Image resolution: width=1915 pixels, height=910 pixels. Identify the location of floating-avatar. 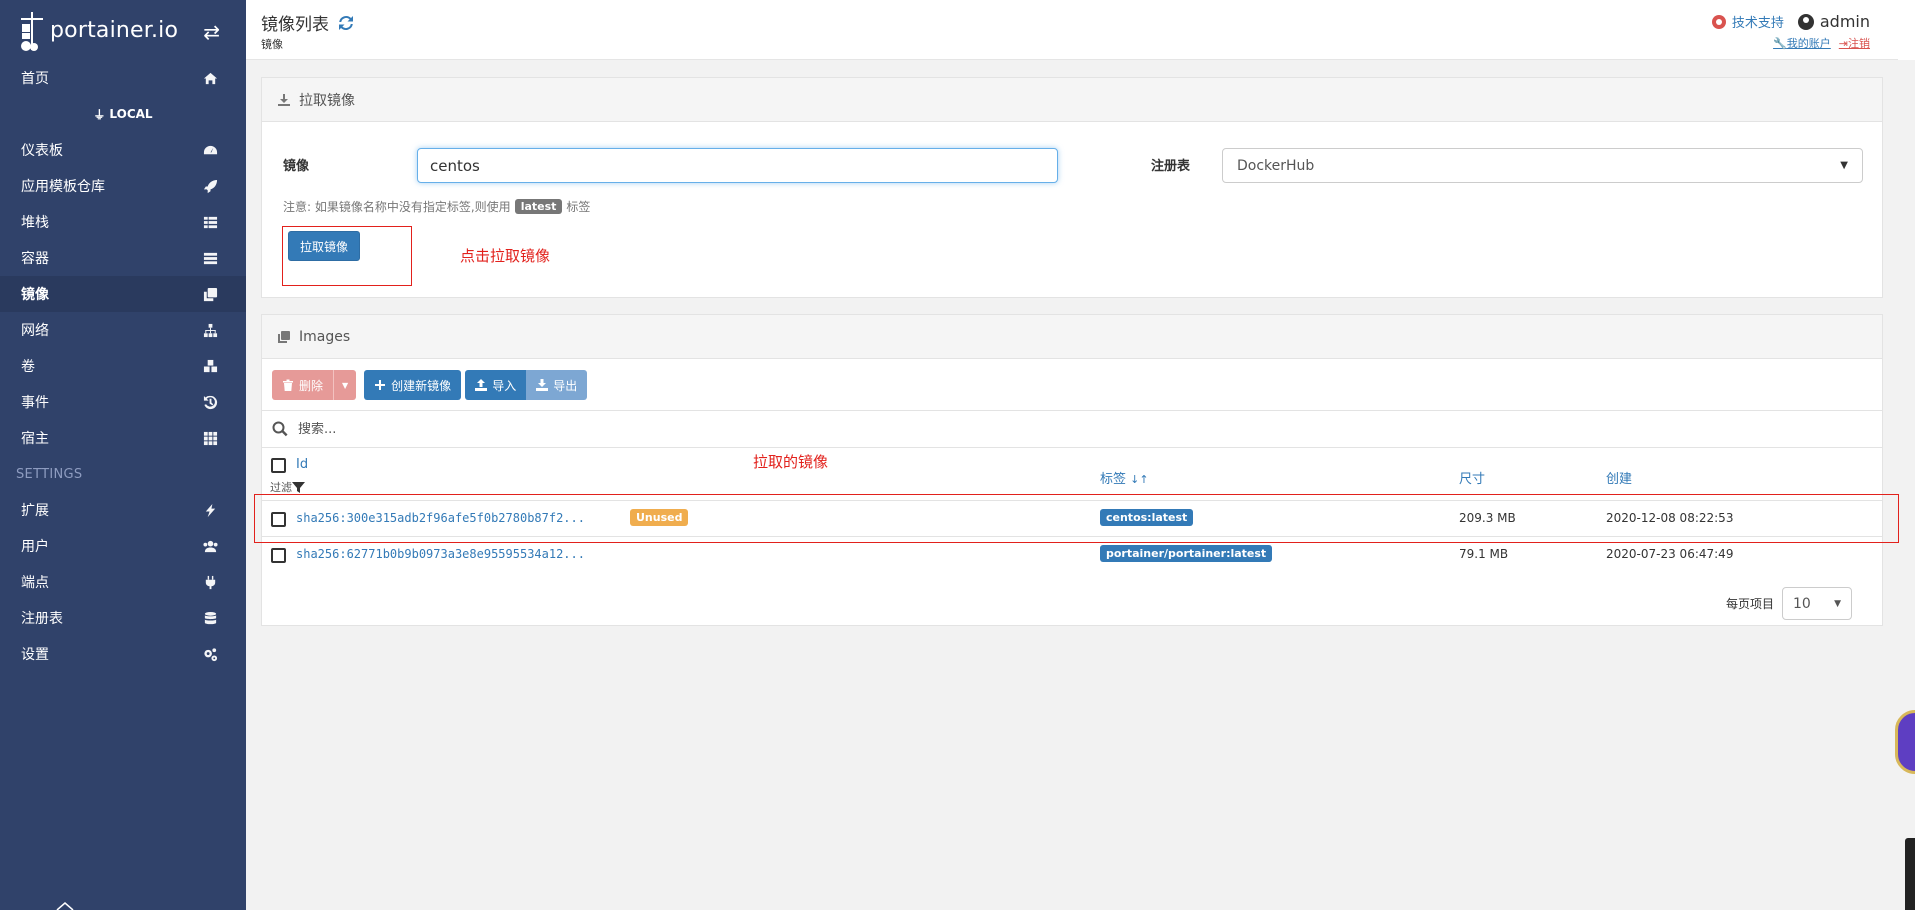
(1905, 742).